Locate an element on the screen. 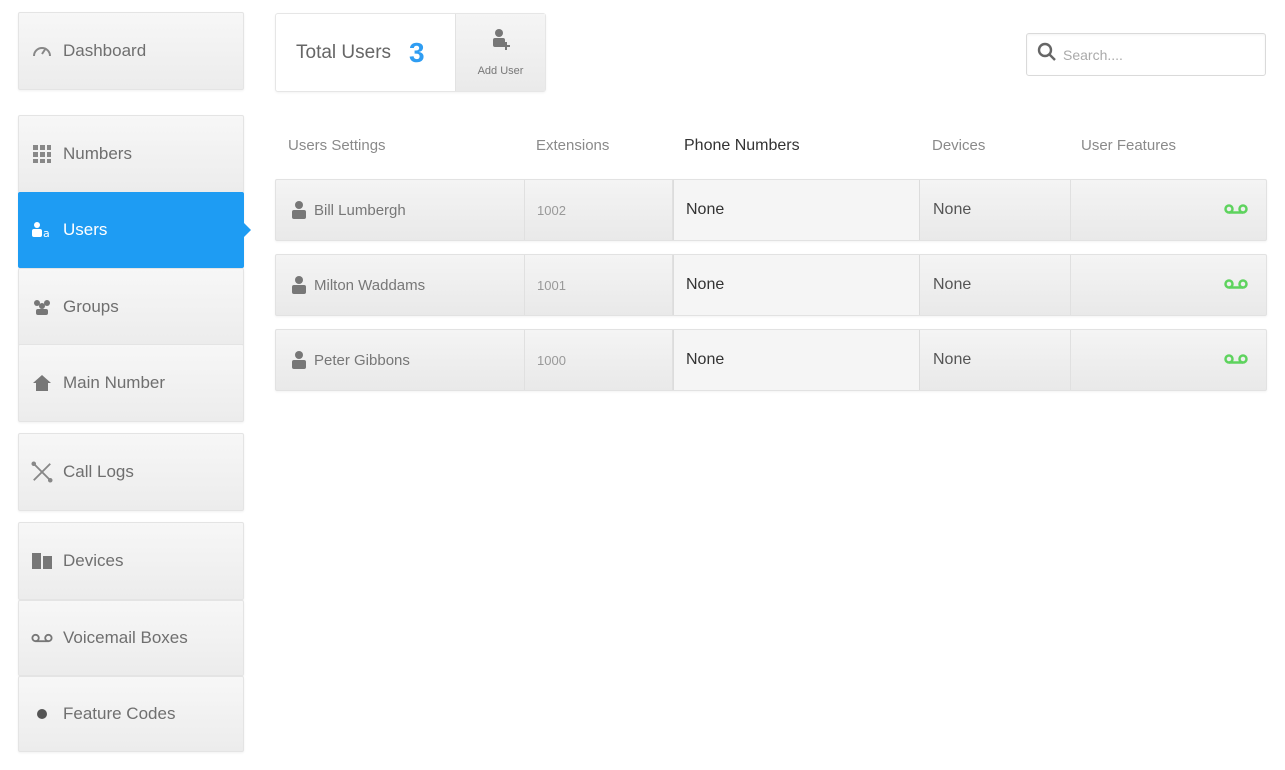 The height and width of the screenshot is (770, 1285). search-input is located at coordinates (1158, 54).